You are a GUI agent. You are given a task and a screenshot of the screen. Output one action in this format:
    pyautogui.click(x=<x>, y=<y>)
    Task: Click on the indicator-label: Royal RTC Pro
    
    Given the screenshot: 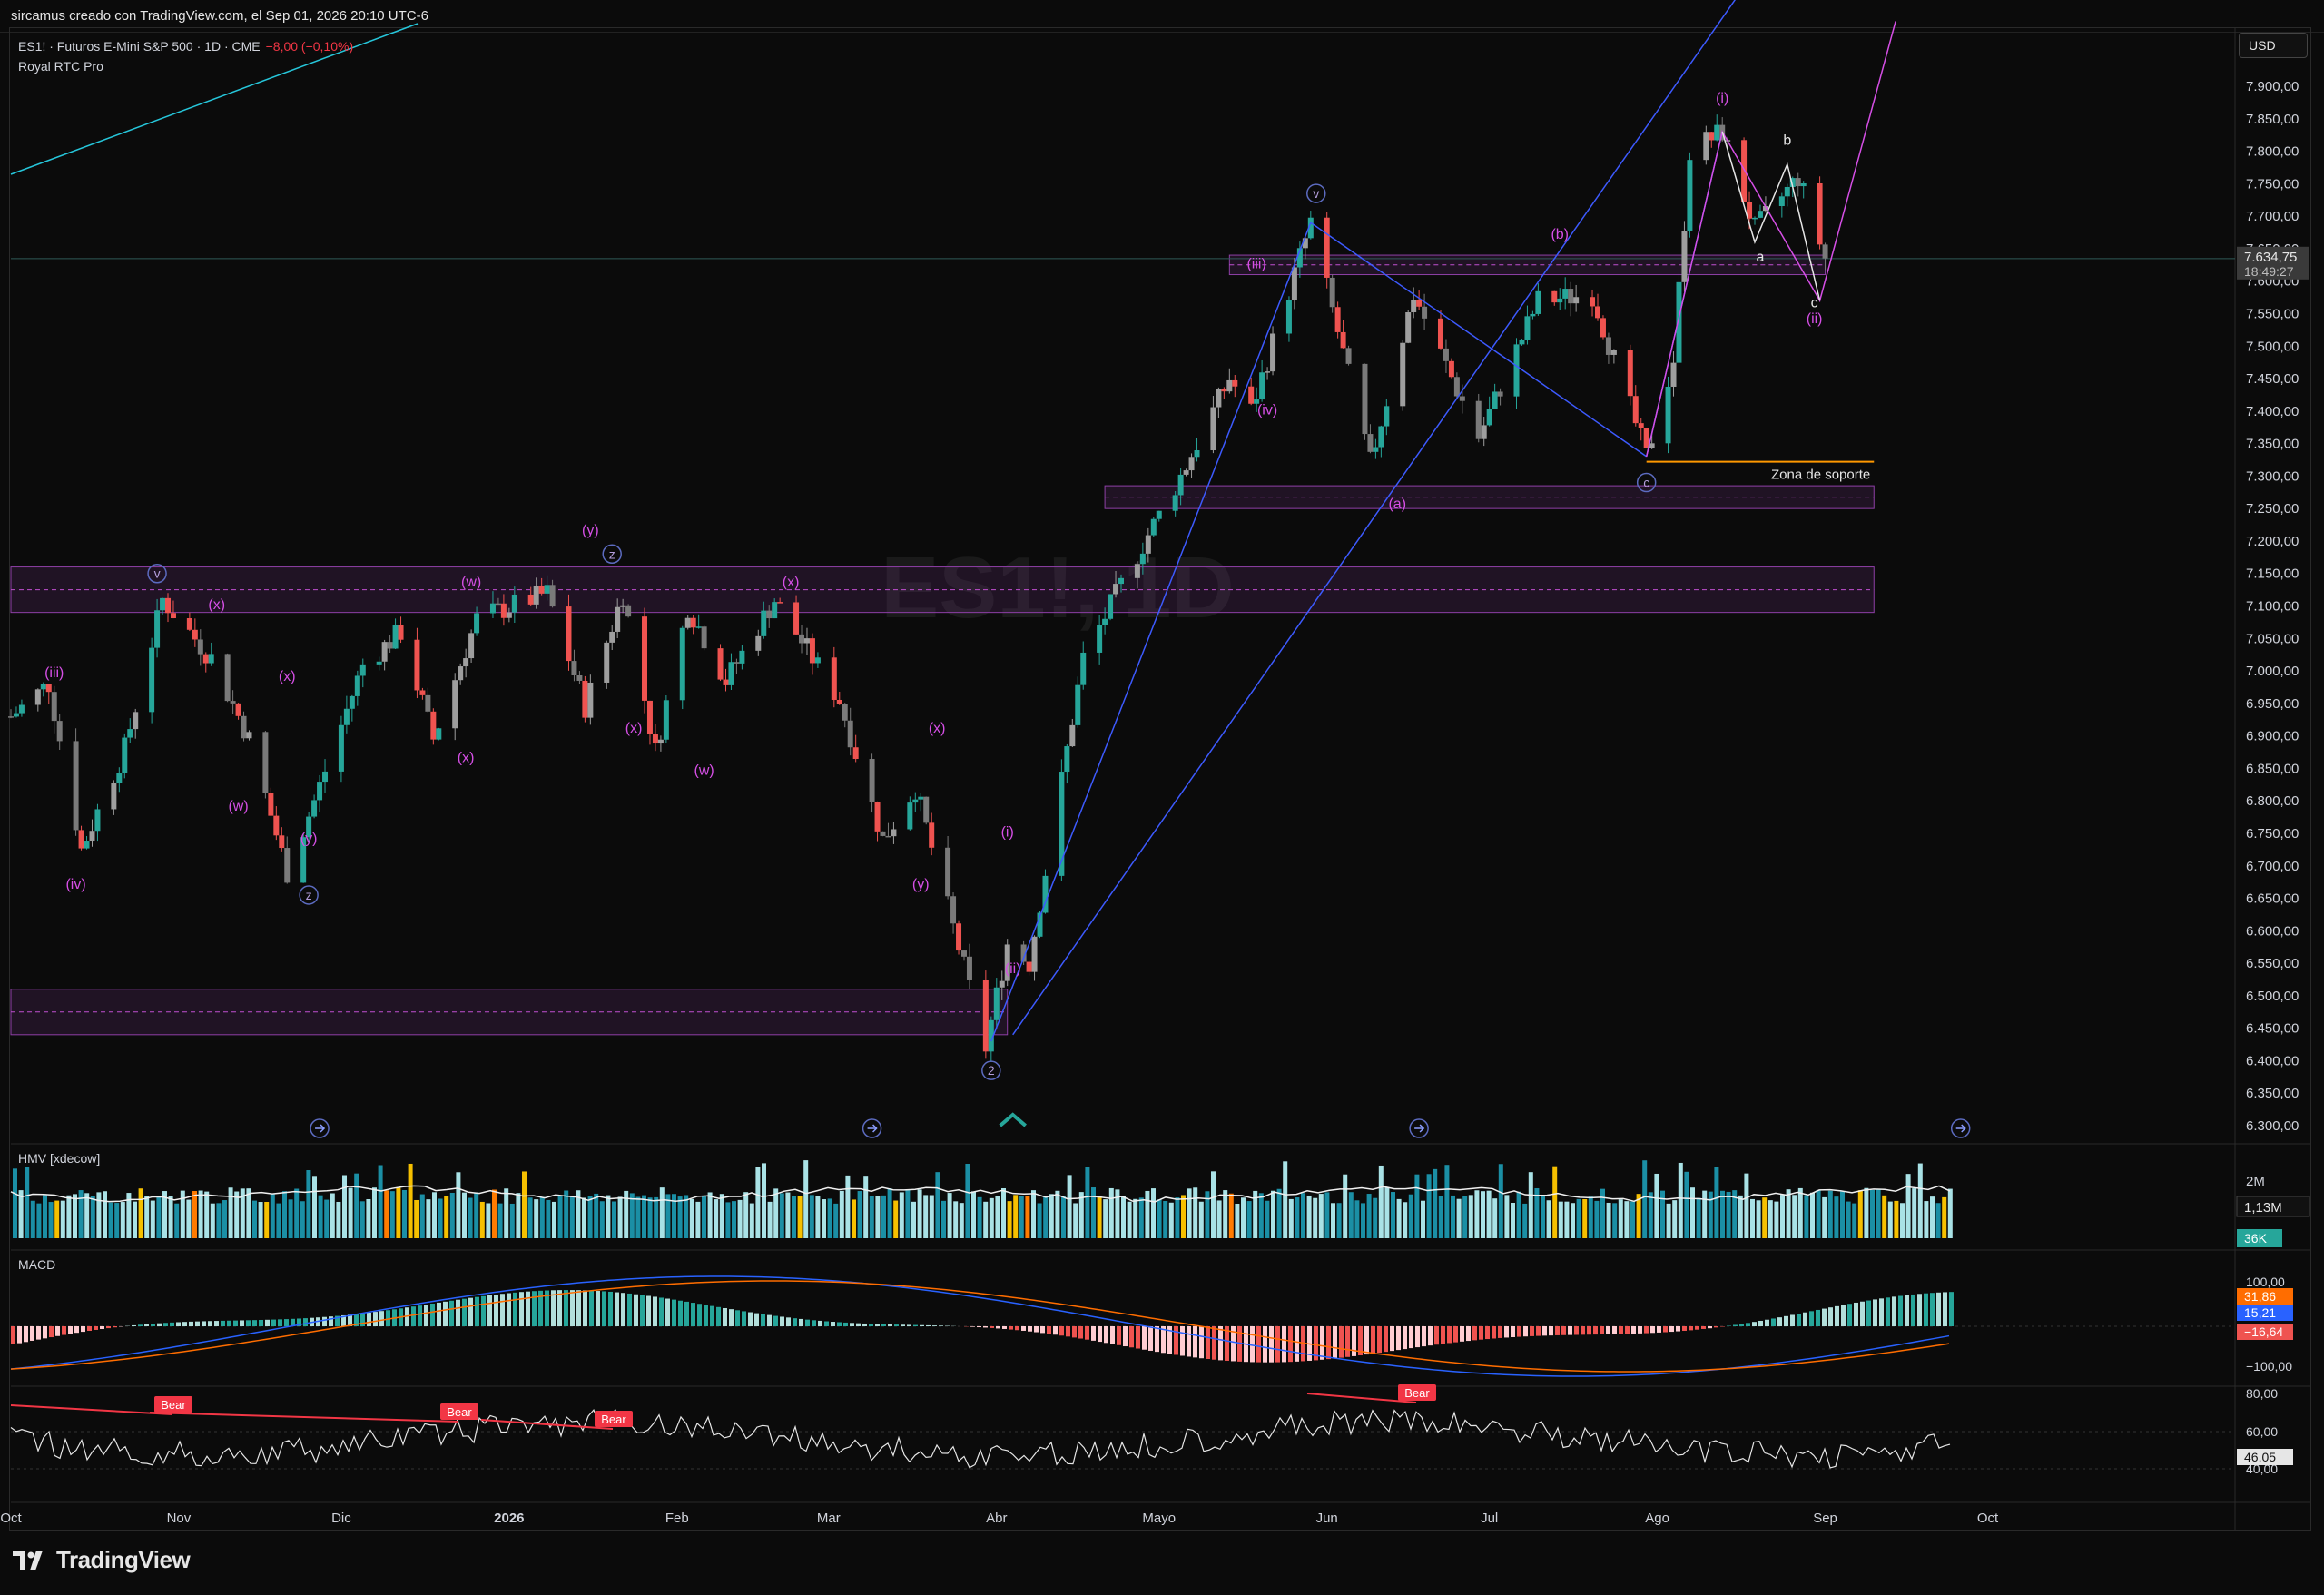 What is the action you would take?
    pyautogui.click(x=185, y=66)
    